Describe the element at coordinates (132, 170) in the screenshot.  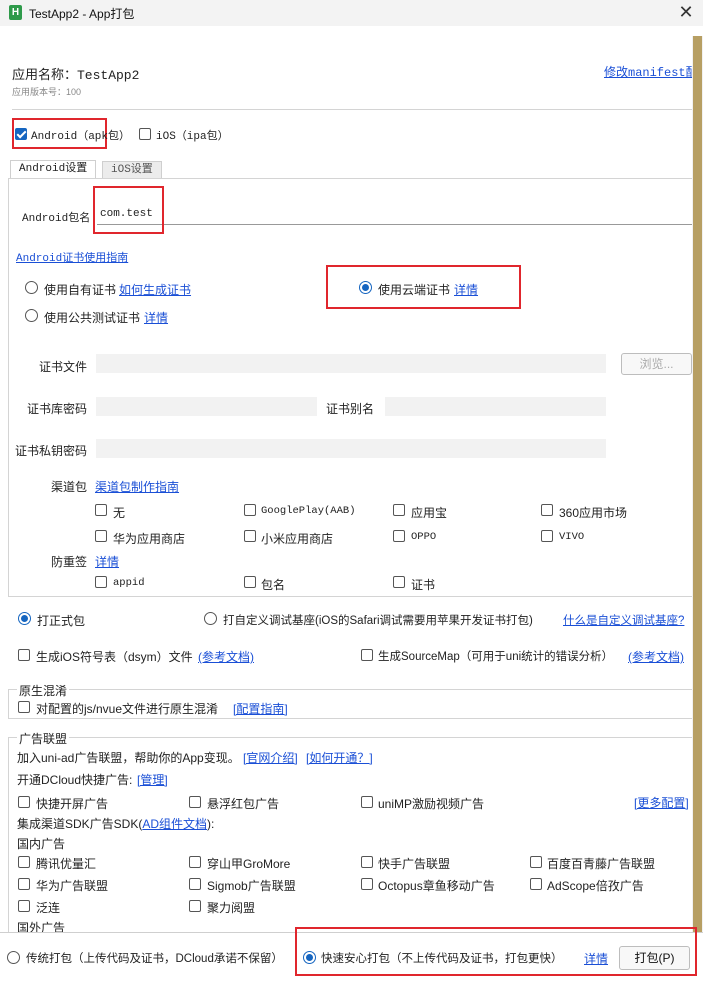
I see `tab-ios-settings: iOS设置` at that location.